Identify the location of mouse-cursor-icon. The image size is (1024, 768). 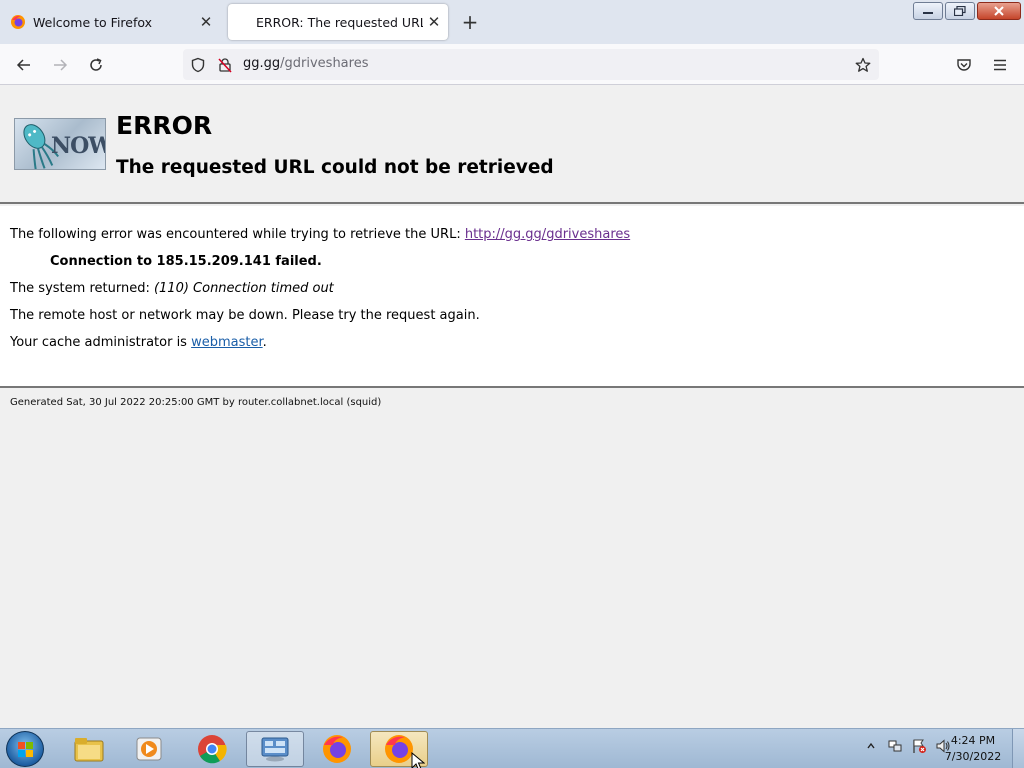
(418, 760).